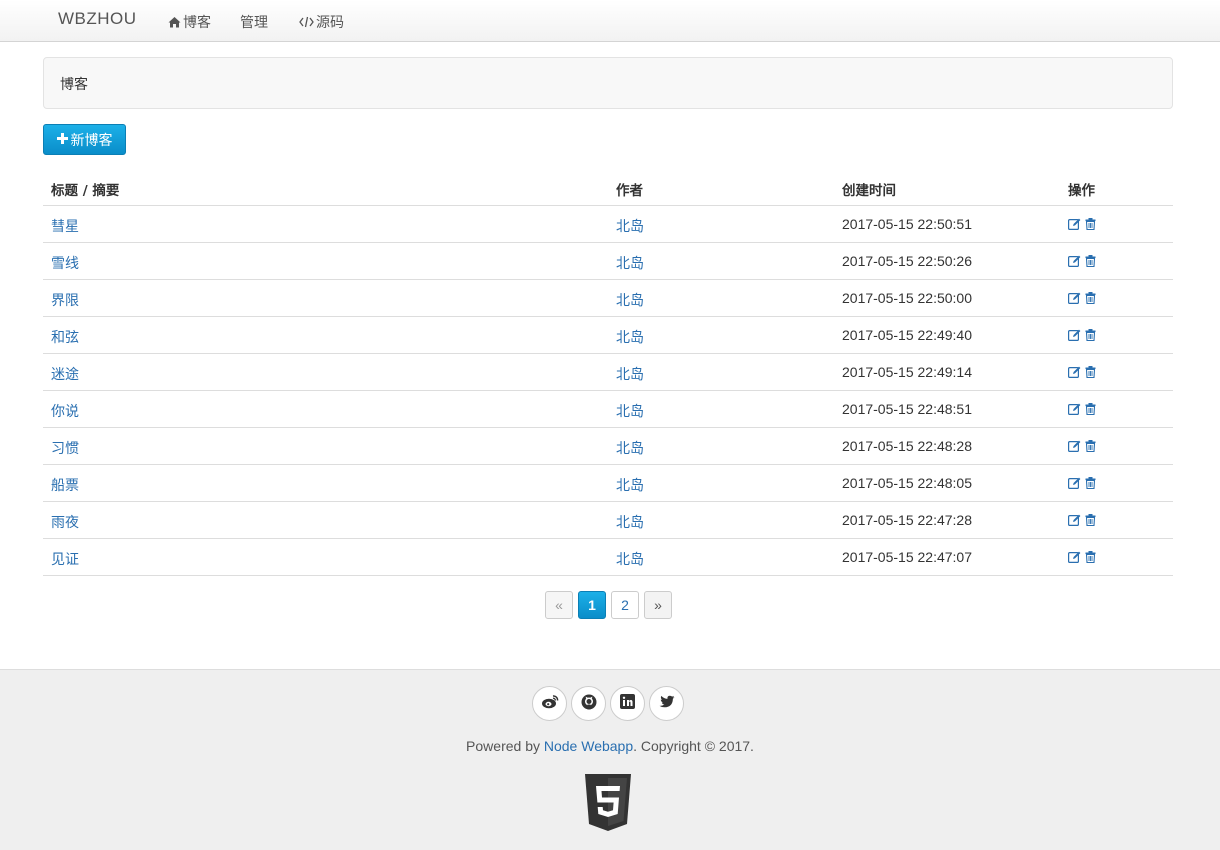 The image size is (1220, 850). What do you see at coordinates (907, 261) in the screenshot?
I see `post-created-time: 2017-05-15 22:50:26` at bounding box center [907, 261].